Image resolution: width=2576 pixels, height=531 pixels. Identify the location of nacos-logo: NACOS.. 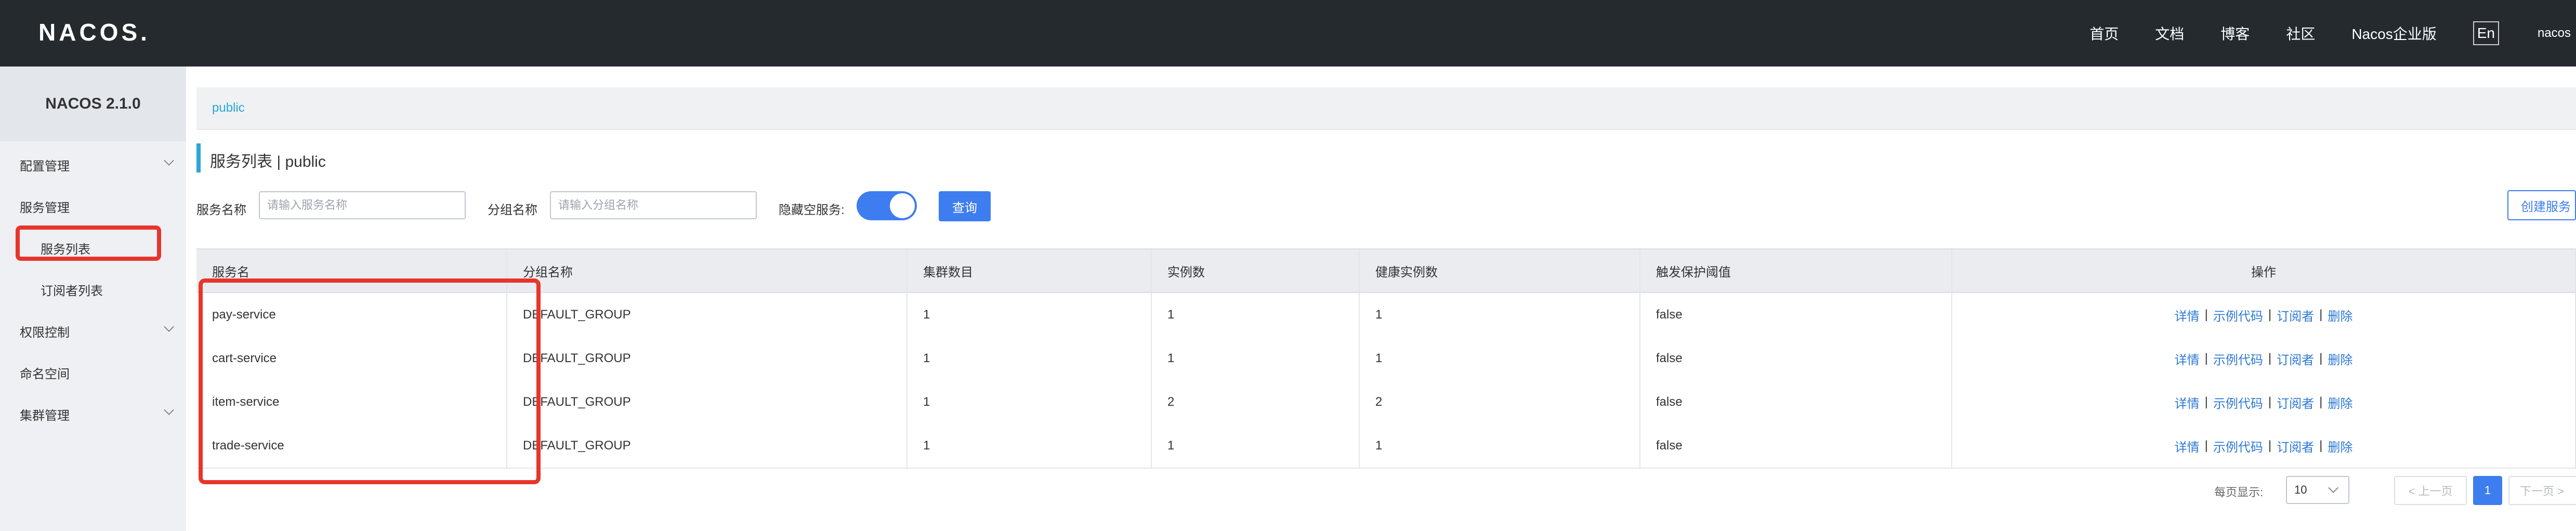
(94, 32).